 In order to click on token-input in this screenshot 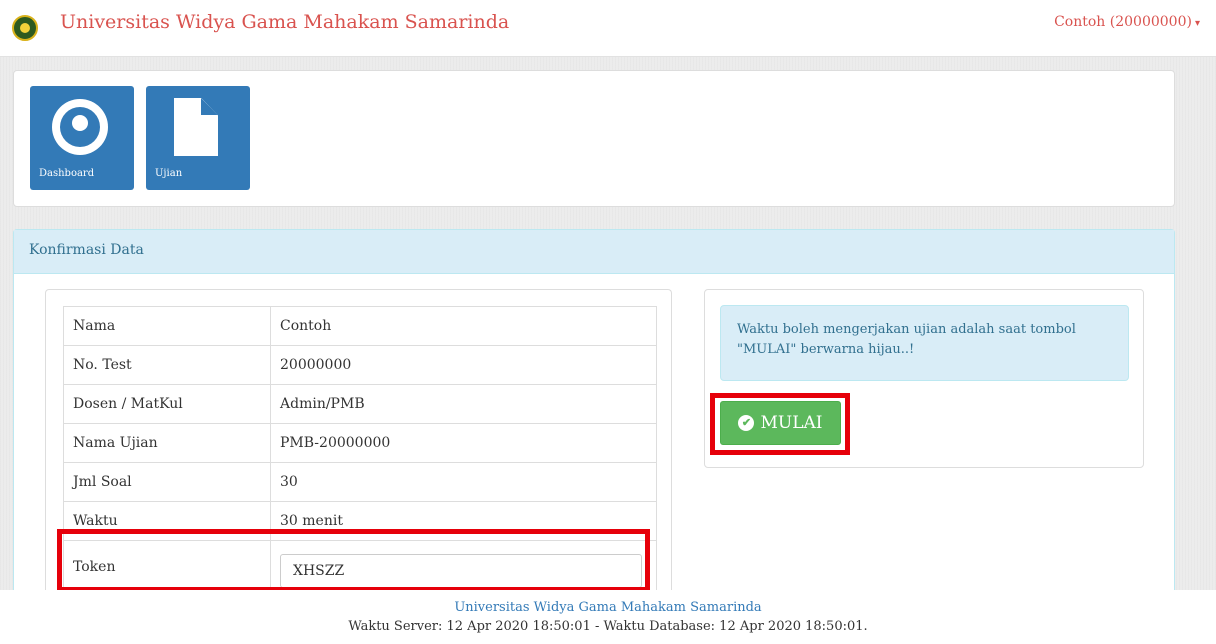, I will do `click(461, 570)`.